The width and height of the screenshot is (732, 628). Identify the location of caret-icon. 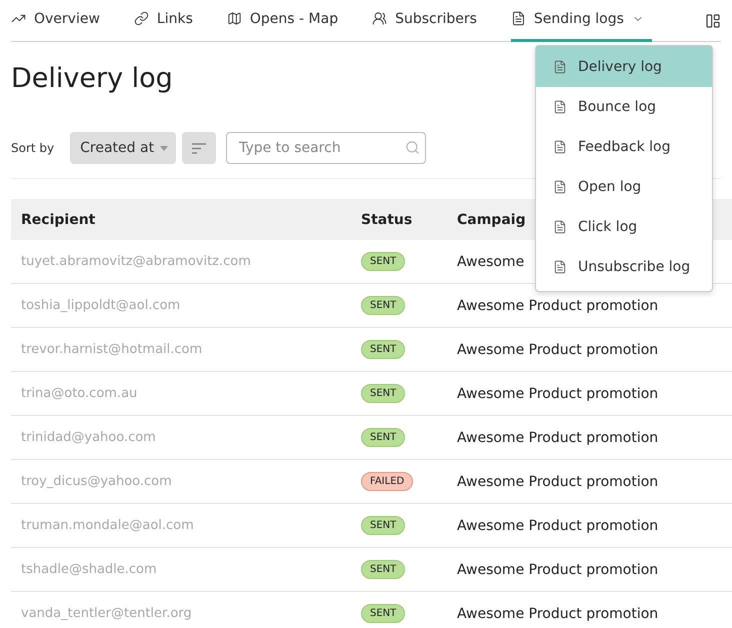
(164, 148).